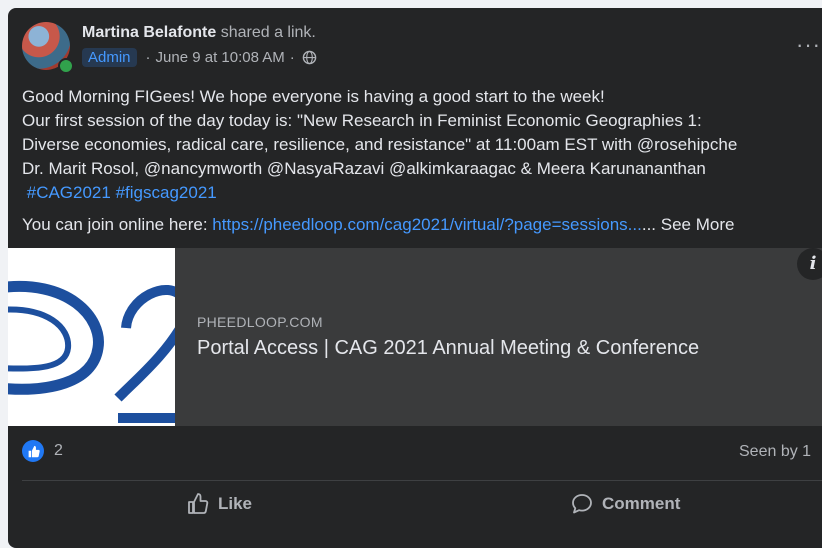  I want to click on divider, so click(422, 480).